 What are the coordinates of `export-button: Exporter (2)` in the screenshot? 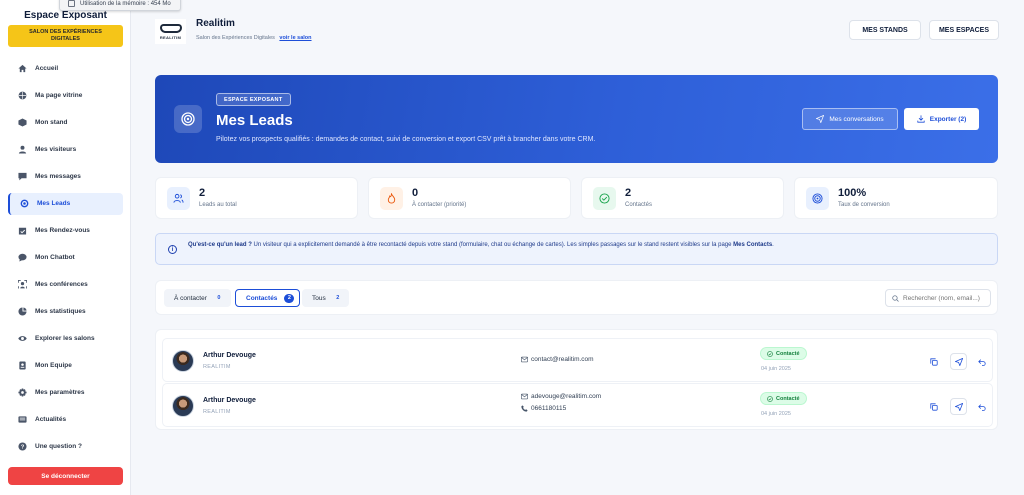 It's located at (941, 119).